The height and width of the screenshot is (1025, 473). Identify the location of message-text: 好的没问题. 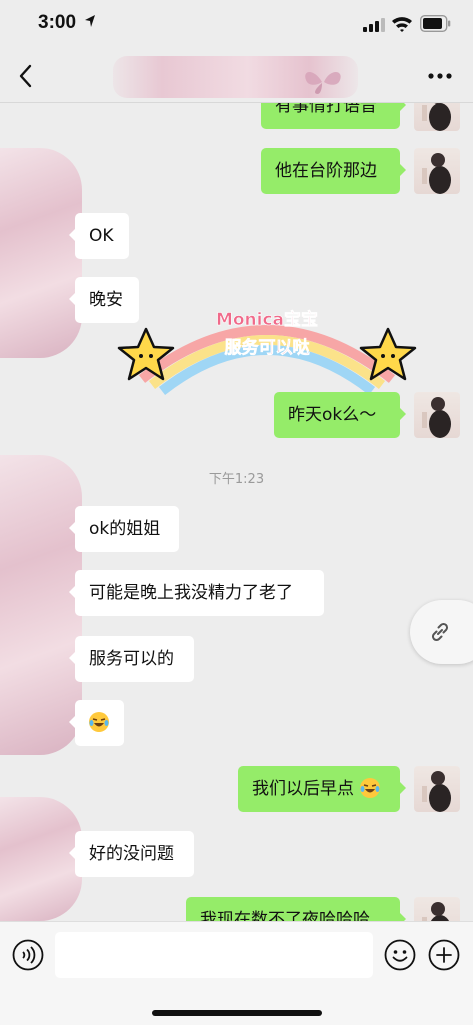
(131, 854).